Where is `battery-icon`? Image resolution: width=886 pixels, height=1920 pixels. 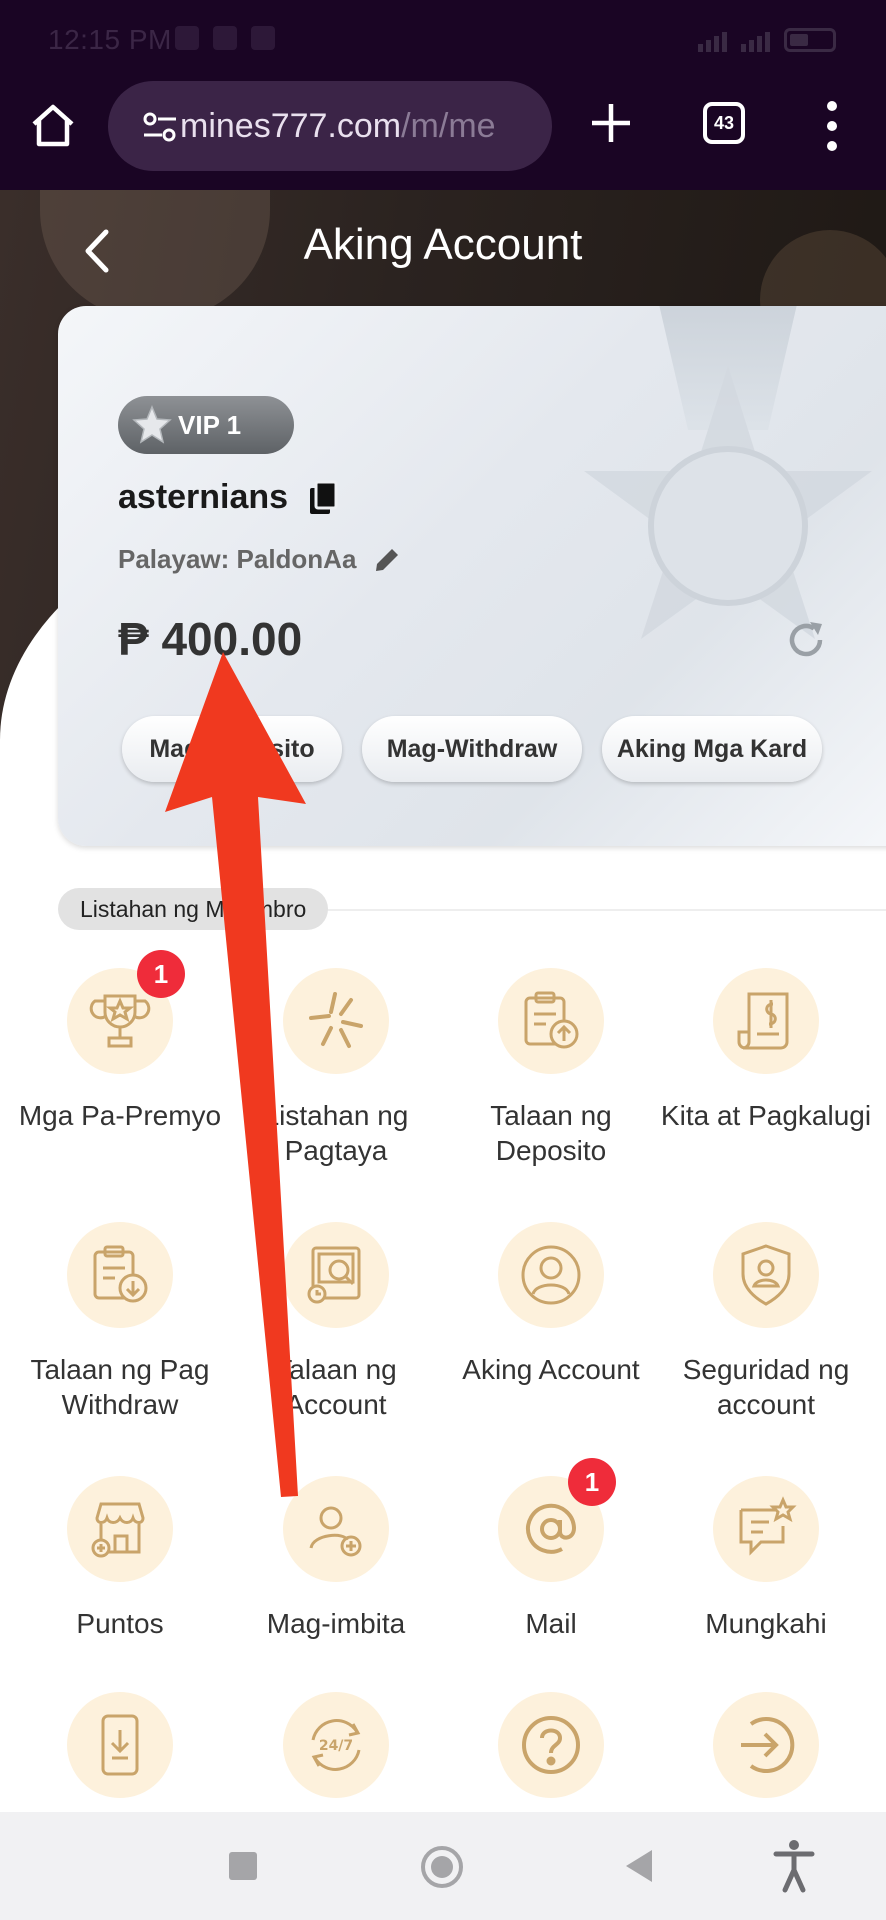 battery-icon is located at coordinates (810, 40).